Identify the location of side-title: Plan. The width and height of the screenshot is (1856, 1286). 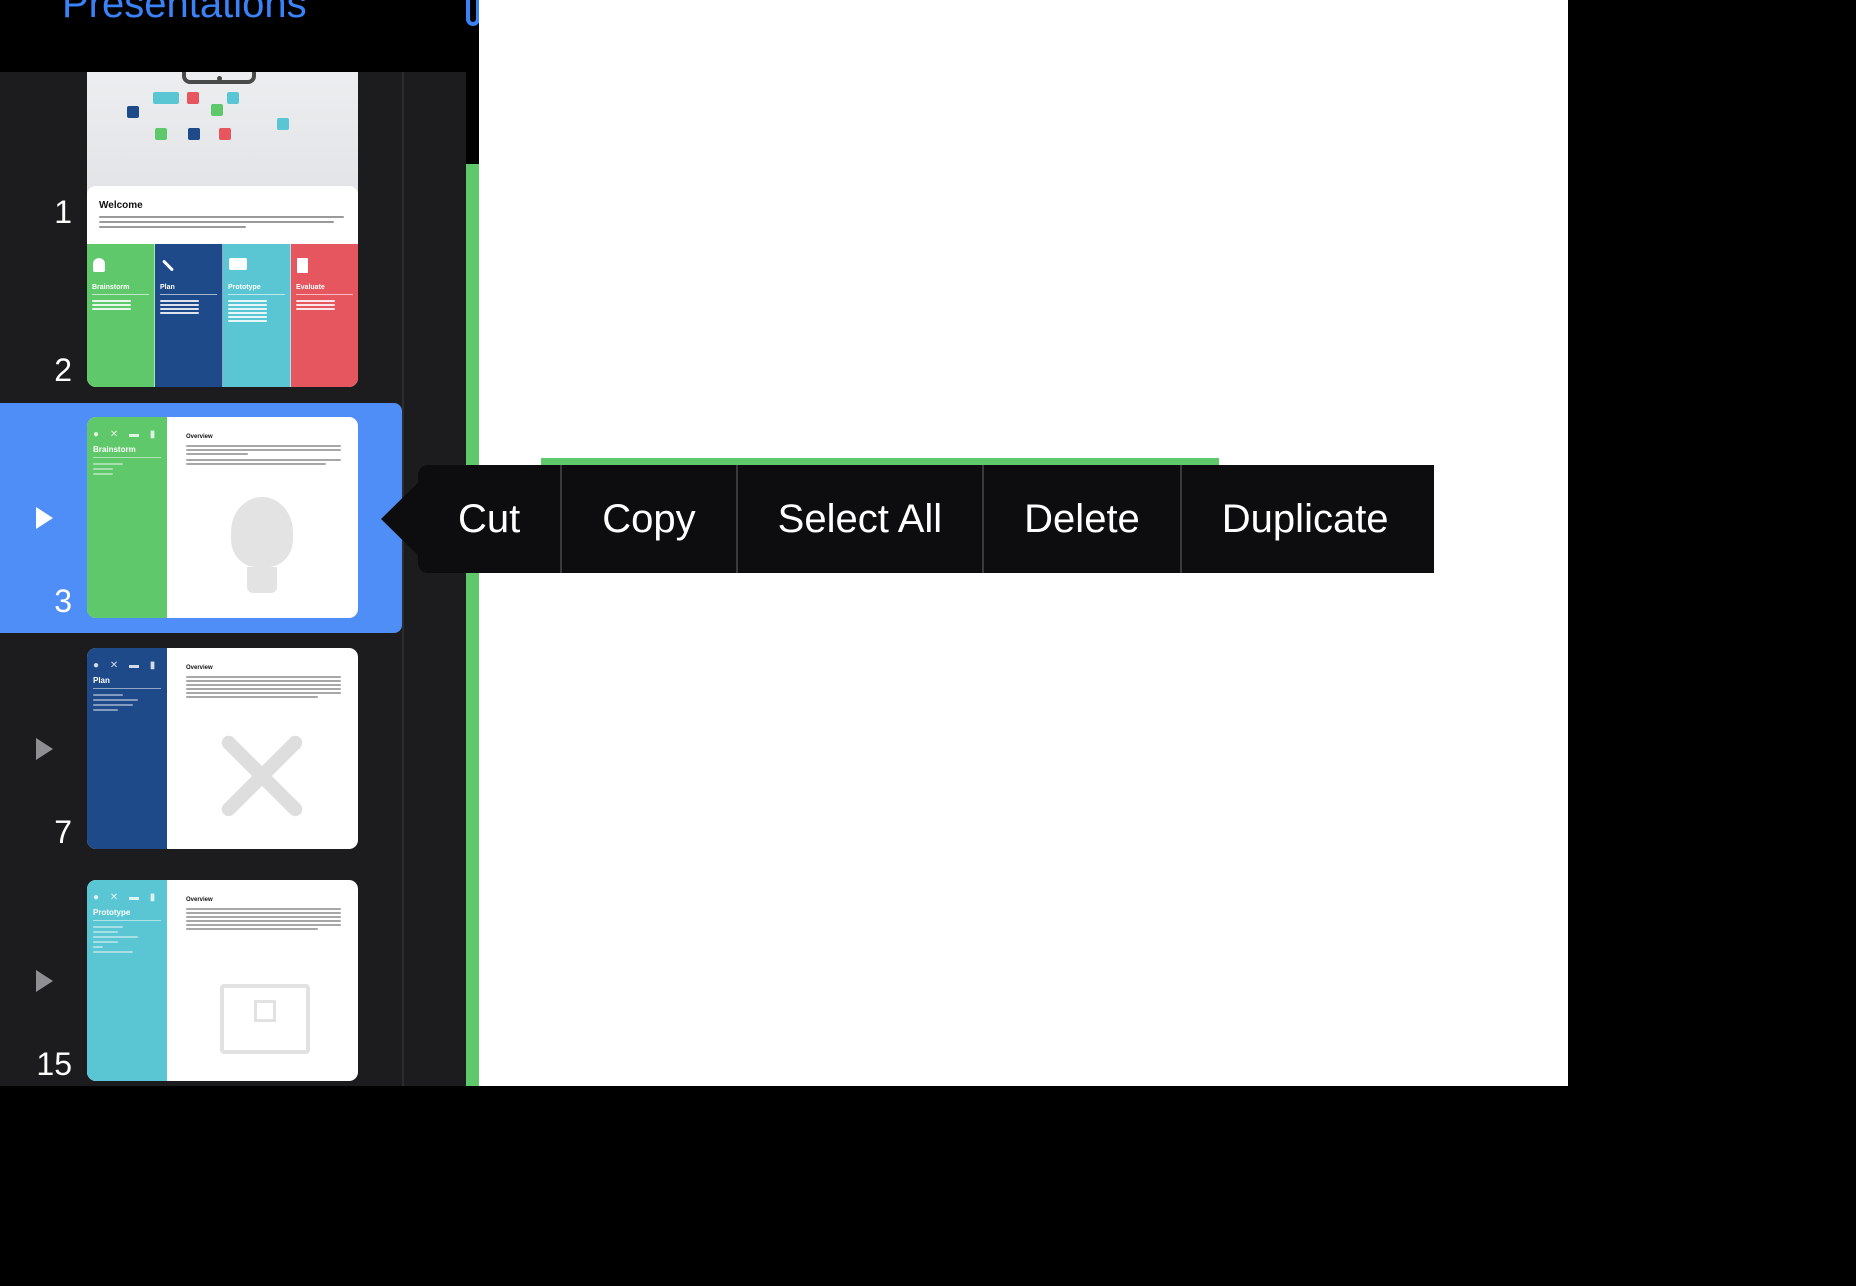
(101, 680).